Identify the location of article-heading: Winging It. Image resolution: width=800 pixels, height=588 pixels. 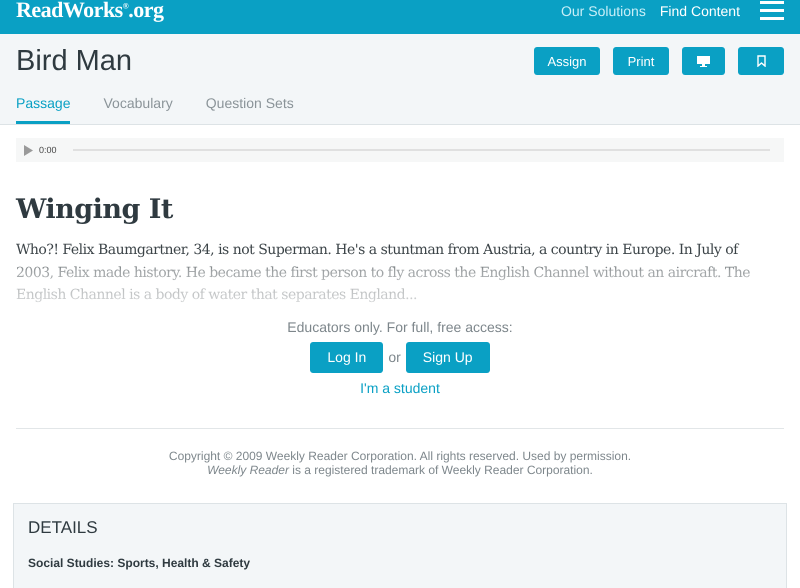
(95, 209).